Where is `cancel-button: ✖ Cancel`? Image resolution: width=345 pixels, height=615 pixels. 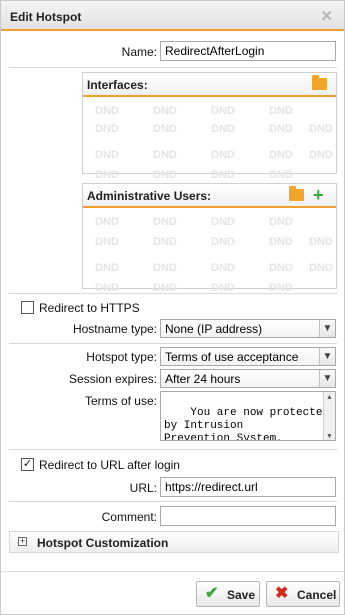 cancel-button: ✖ Cancel is located at coordinates (303, 594).